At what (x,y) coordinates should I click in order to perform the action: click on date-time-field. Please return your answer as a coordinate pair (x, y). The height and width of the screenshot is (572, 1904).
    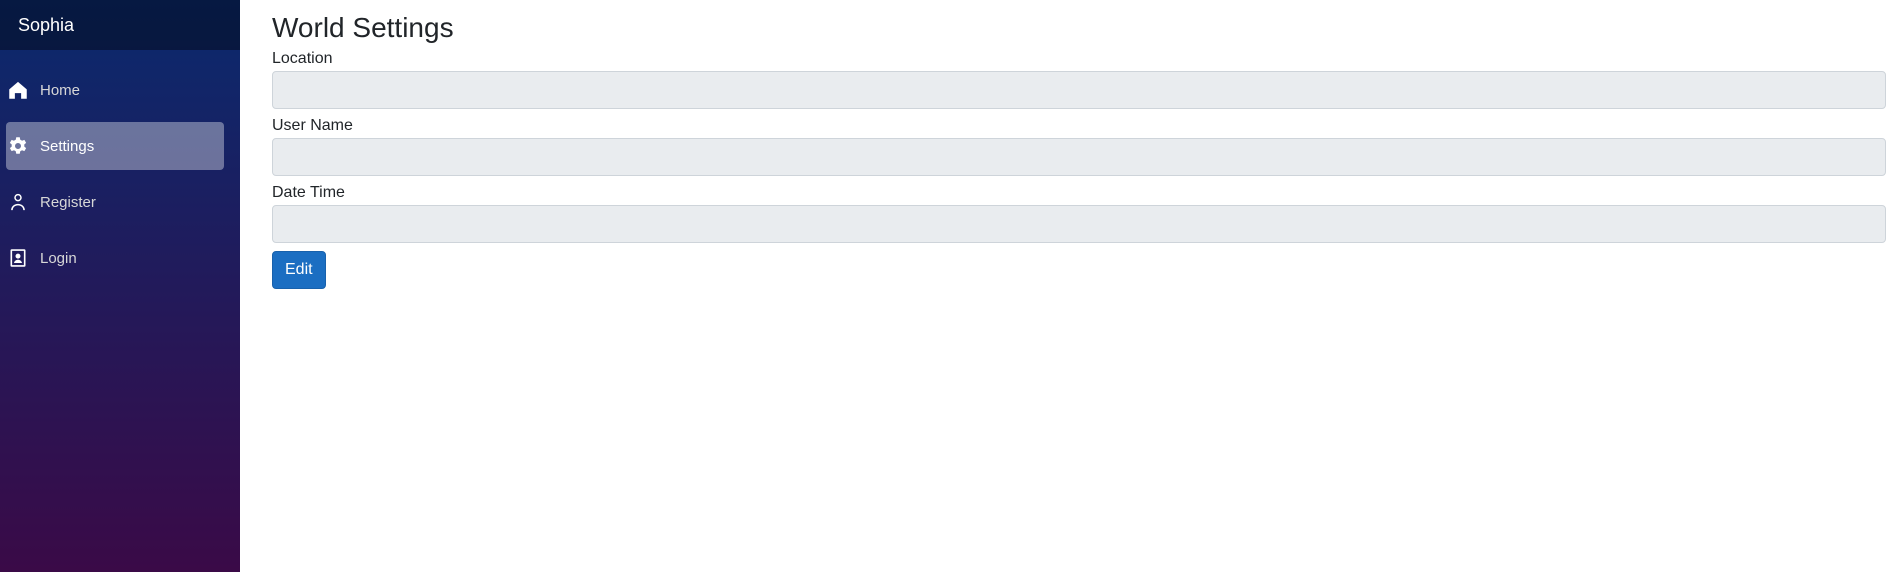
    Looking at the image, I should click on (1079, 224).